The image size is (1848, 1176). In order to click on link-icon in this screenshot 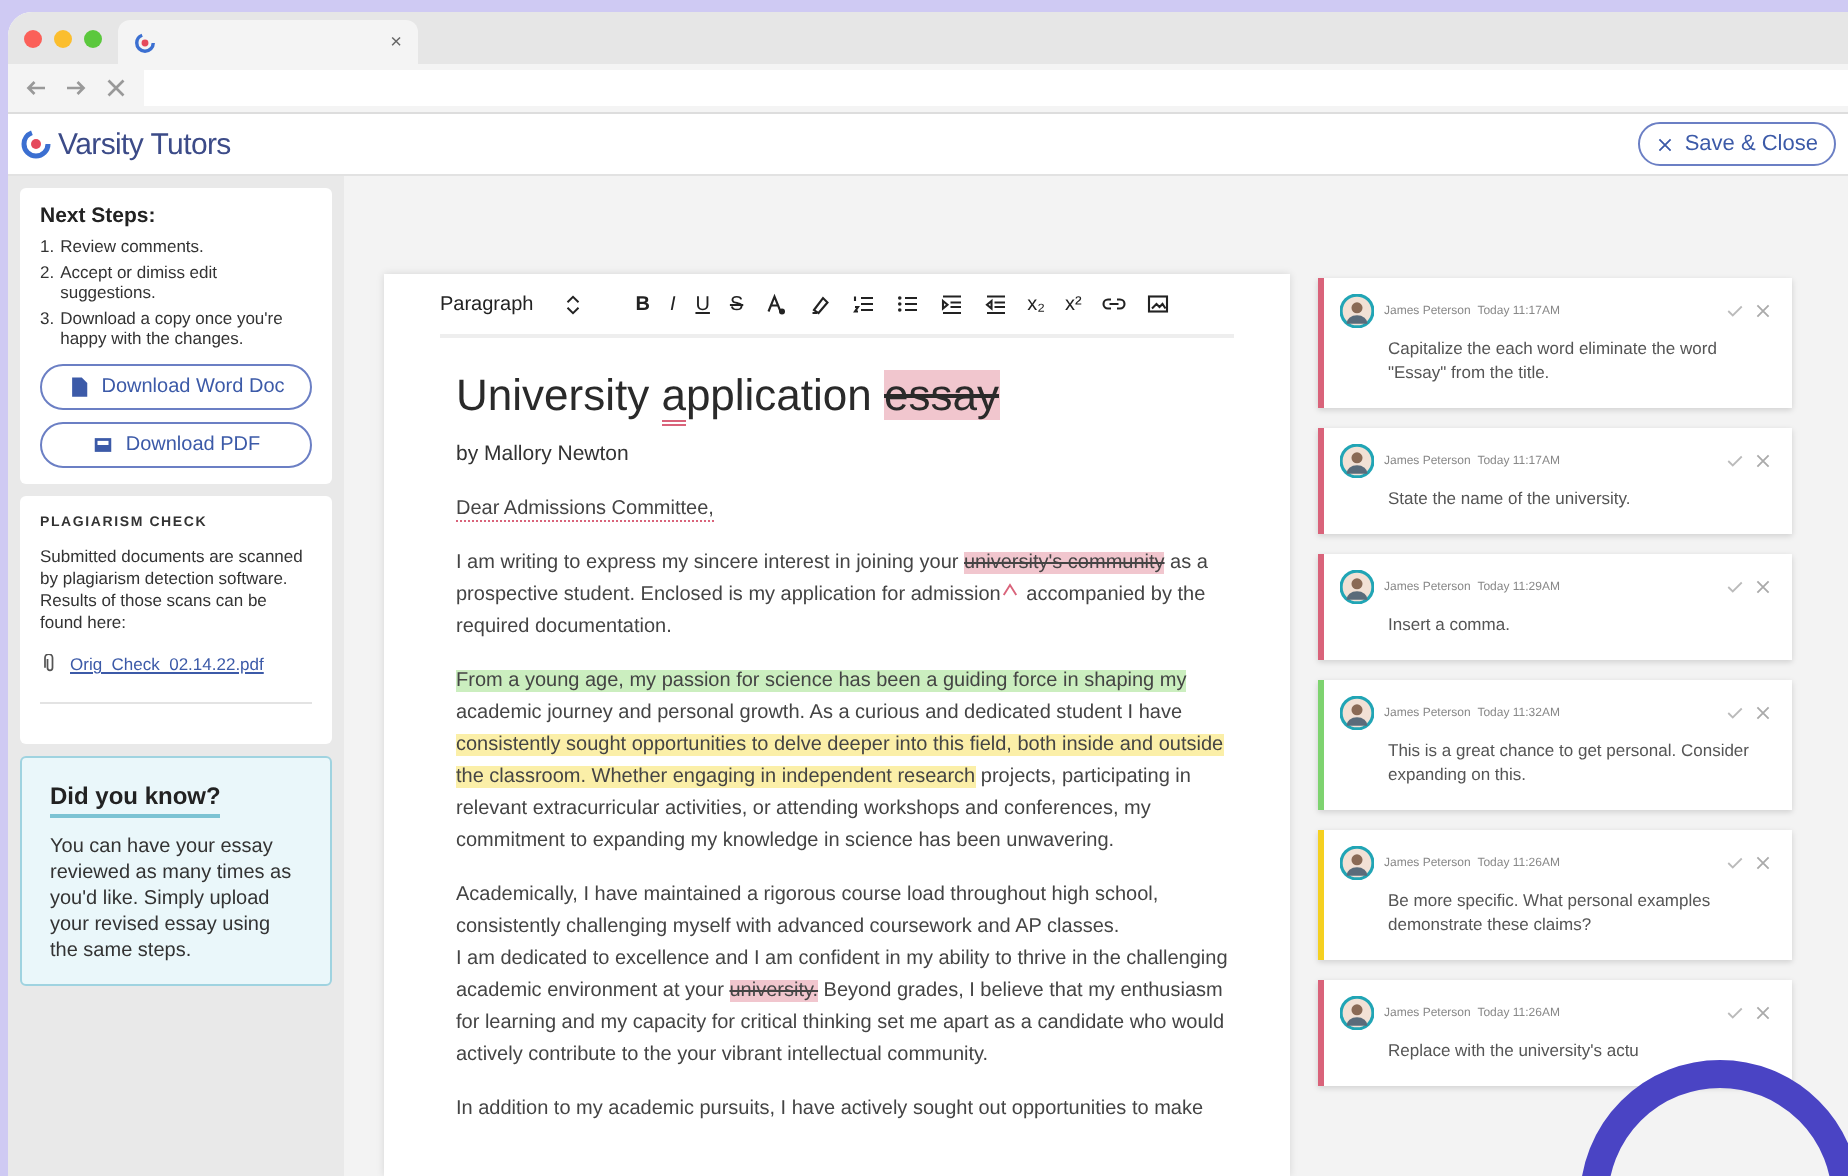, I will do `click(1113, 304)`.